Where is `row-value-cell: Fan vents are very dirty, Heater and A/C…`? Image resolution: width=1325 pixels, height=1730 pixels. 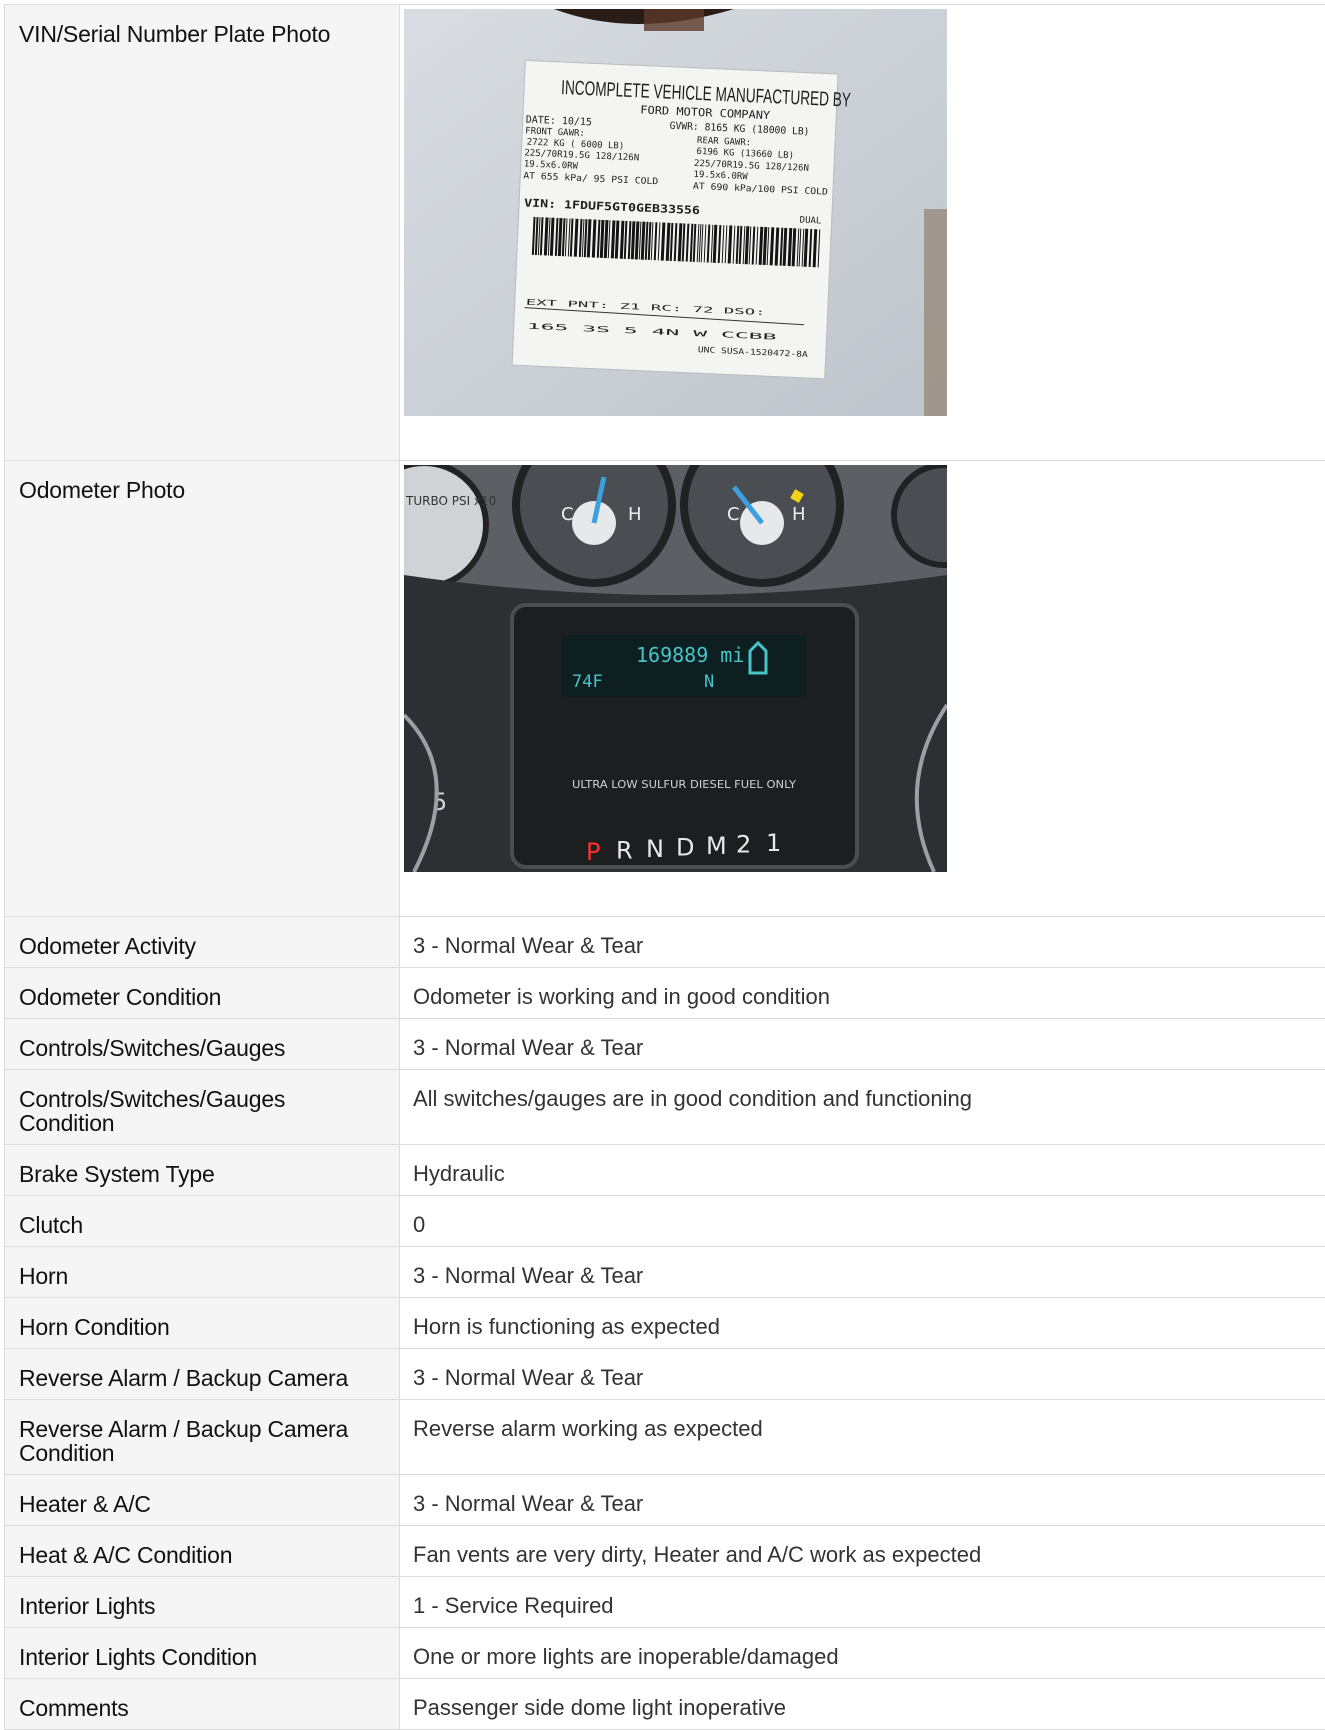 row-value-cell: Fan vents are very dirty, Heater and A/C… is located at coordinates (862, 1551).